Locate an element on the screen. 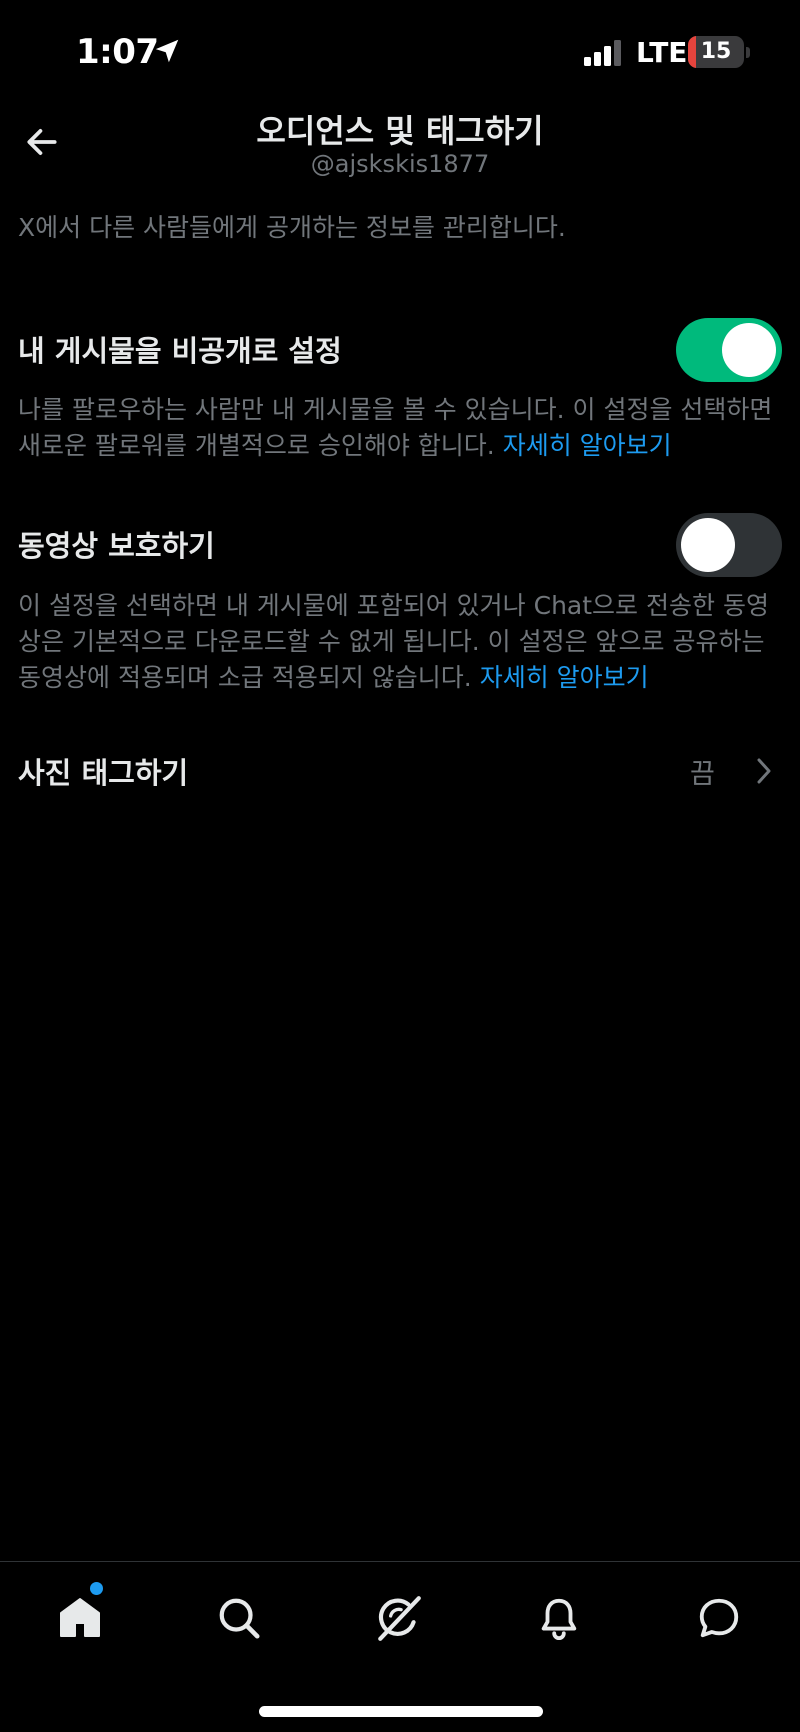 Image resolution: width=800 pixels, height=1732 pixels. nav-notifications is located at coordinates (559, 1618).